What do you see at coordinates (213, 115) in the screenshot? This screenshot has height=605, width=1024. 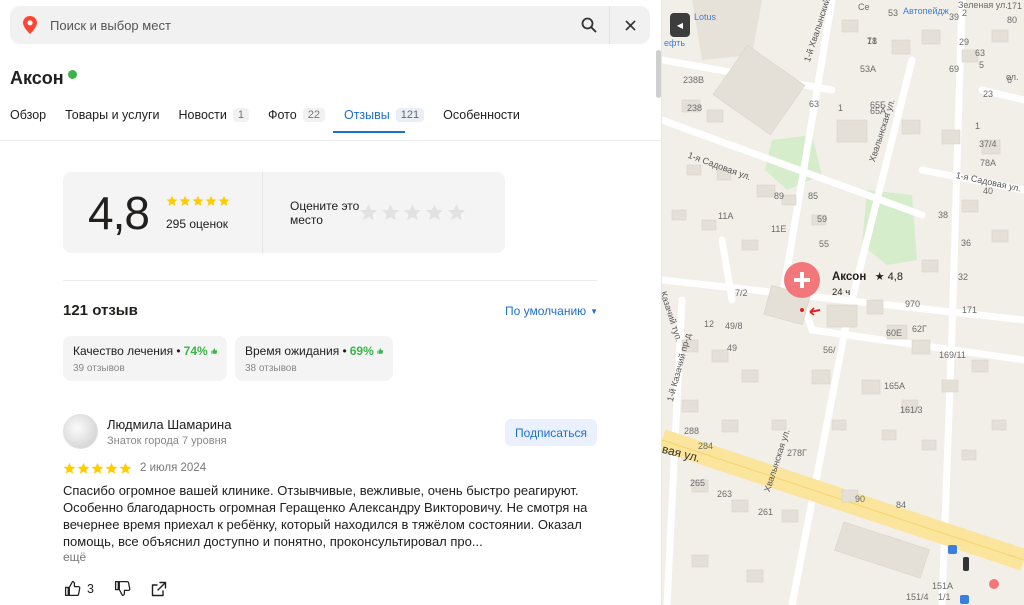 I see `tab-news: Новости 1` at bounding box center [213, 115].